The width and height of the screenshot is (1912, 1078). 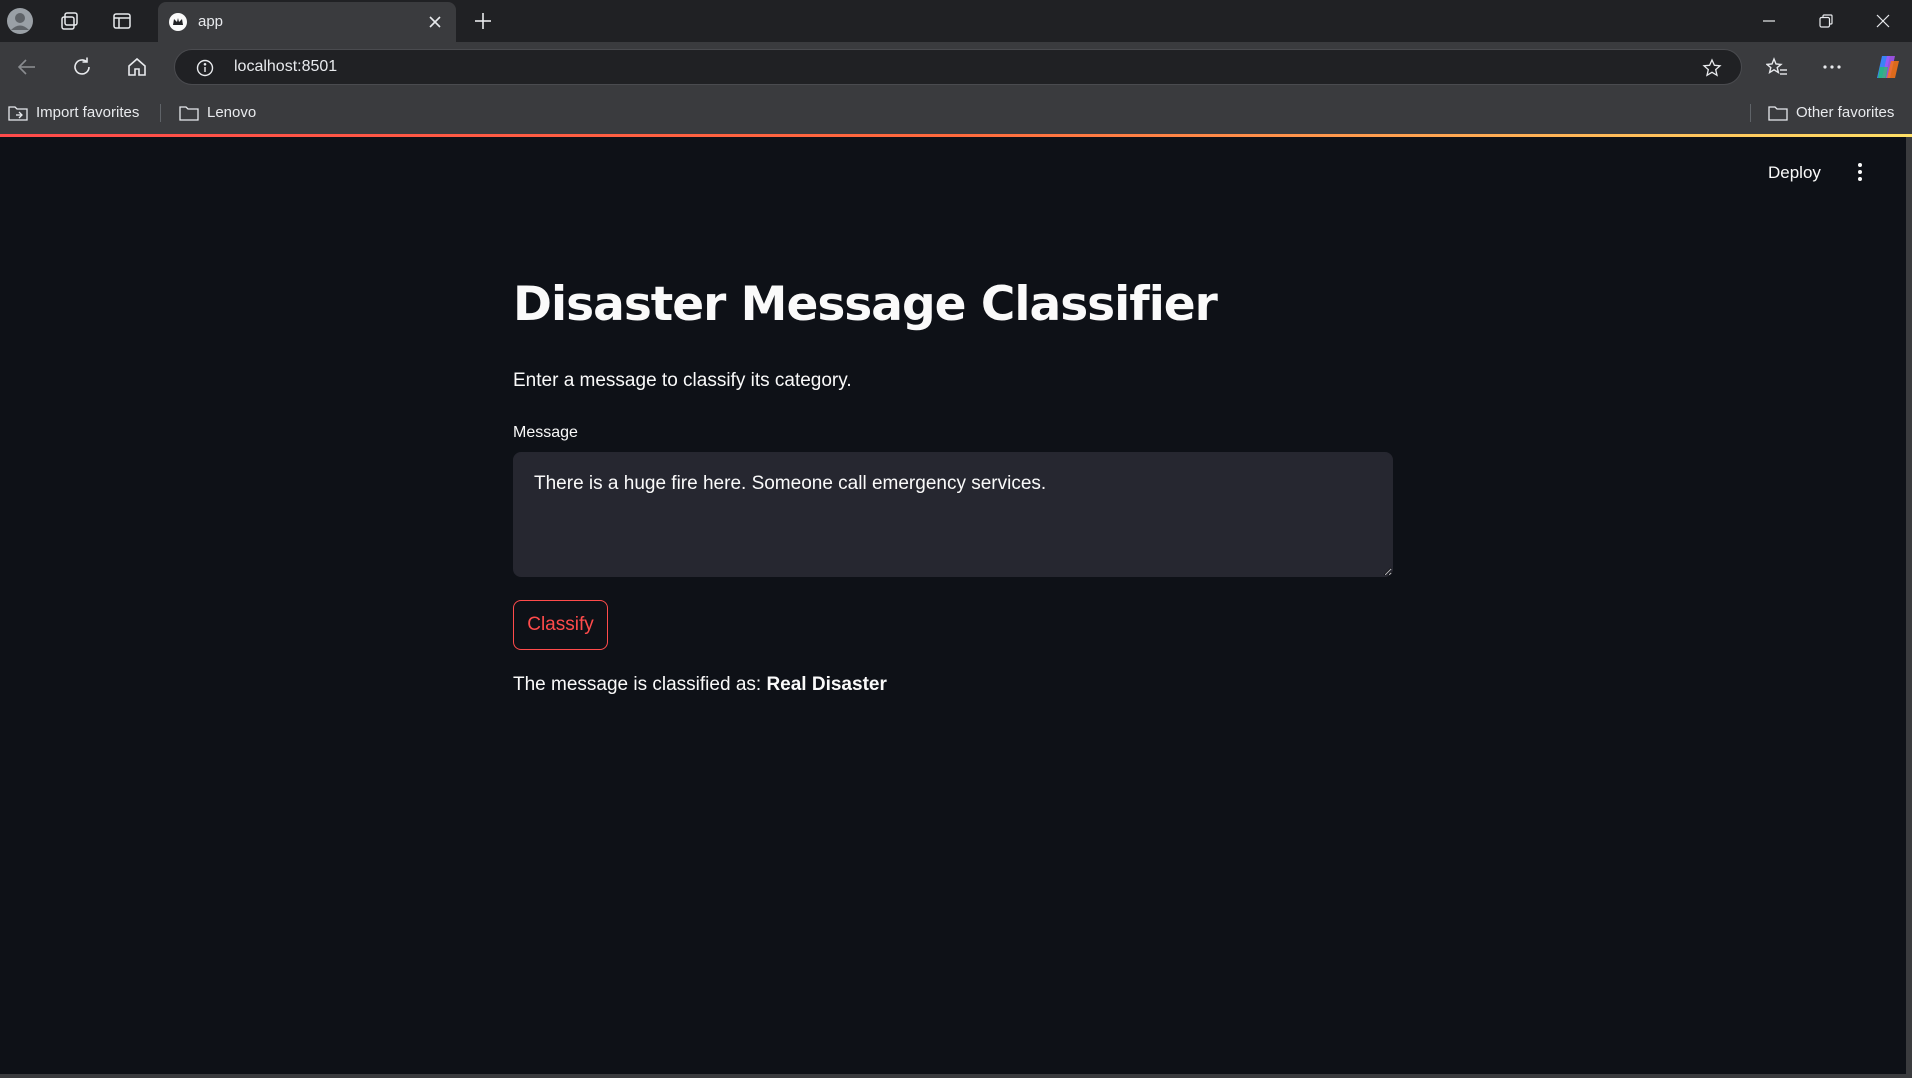 I want to click on message-label: Message, so click(x=545, y=432).